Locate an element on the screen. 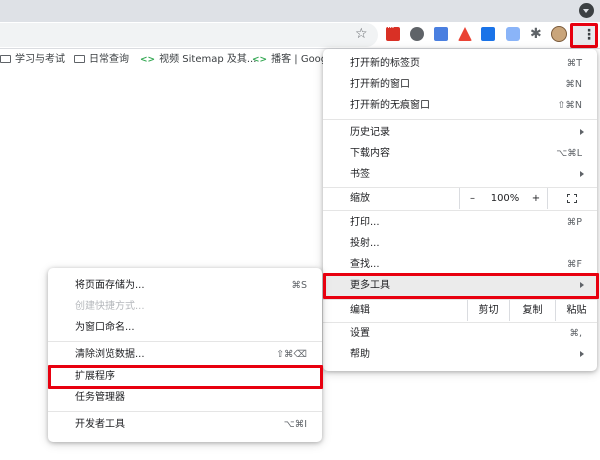  menu-item-label: 下载内容 is located at coordinates (370, 153).